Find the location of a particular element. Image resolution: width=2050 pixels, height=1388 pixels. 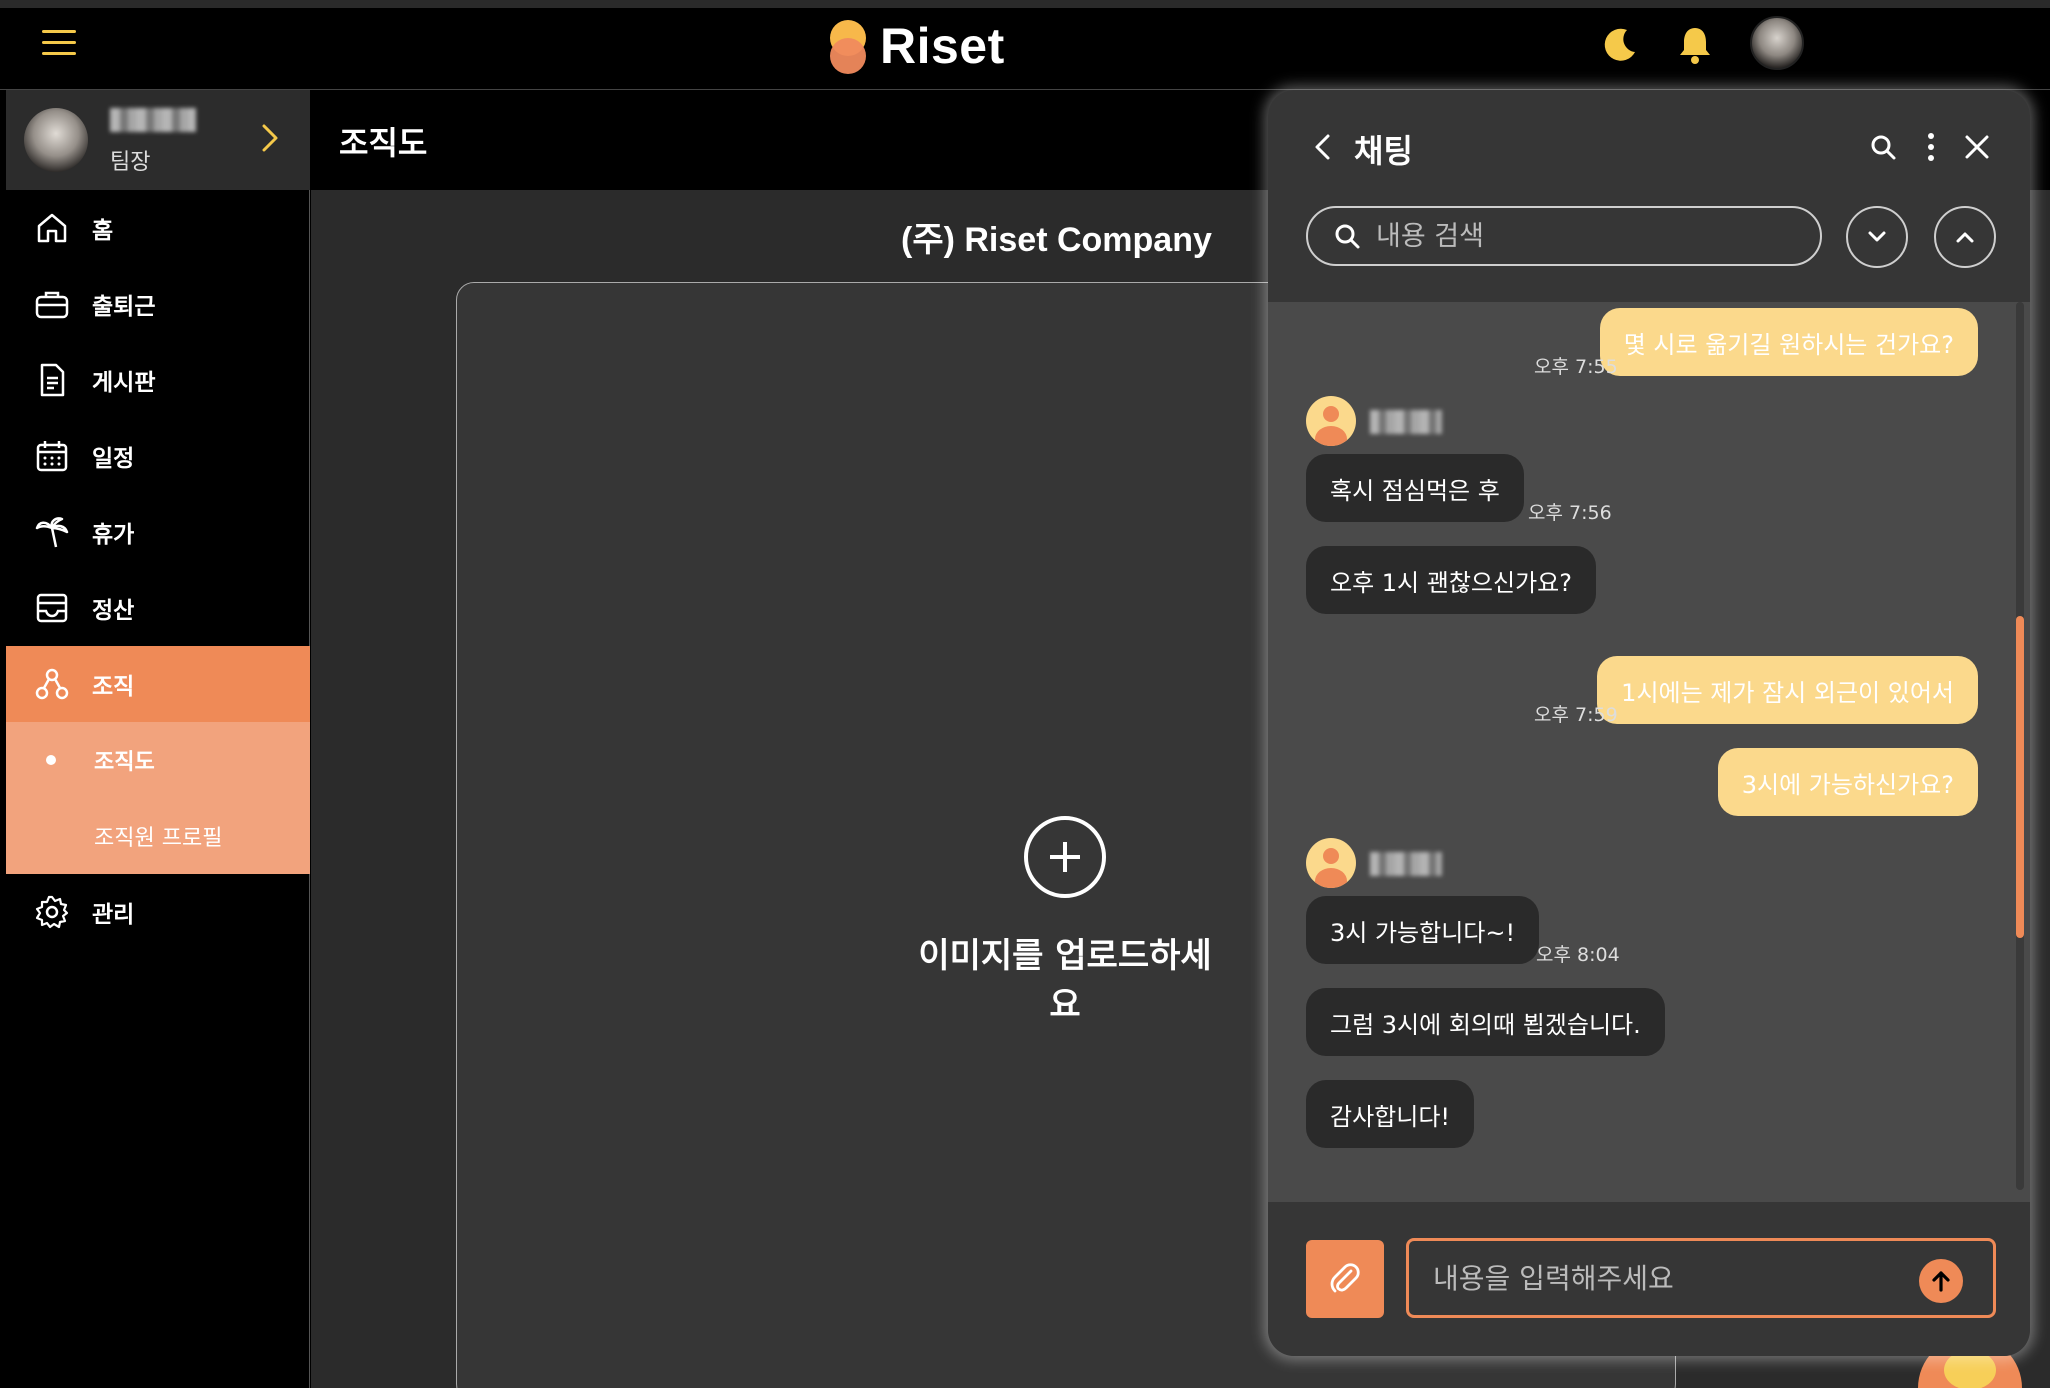

sidebar-item-label: 조직 is located at coordinates (113, 687).